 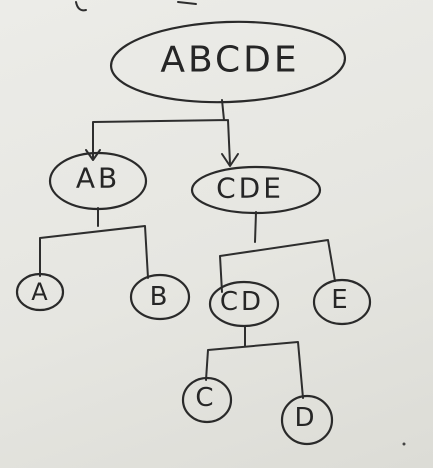 I want to click on top-partial-stroke, so click(x=81, y=6).